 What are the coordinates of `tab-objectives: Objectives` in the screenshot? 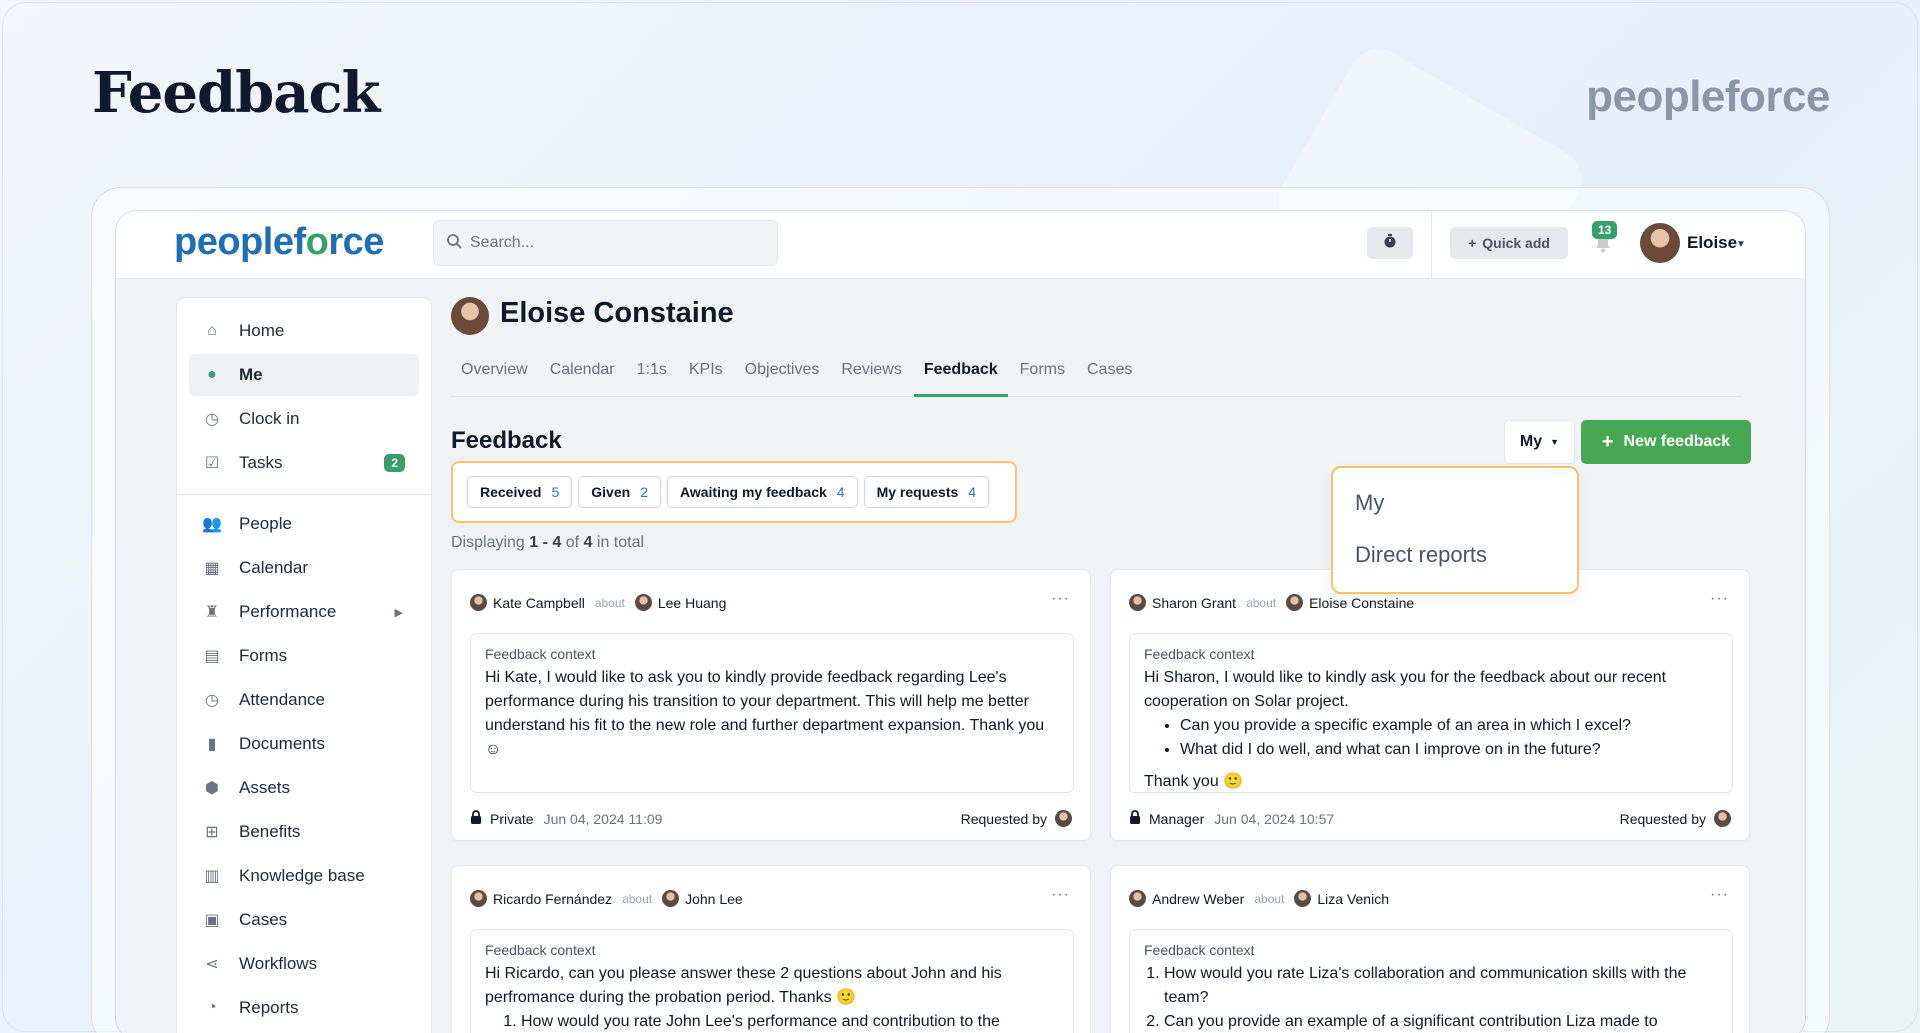 It's located at (782, 373).